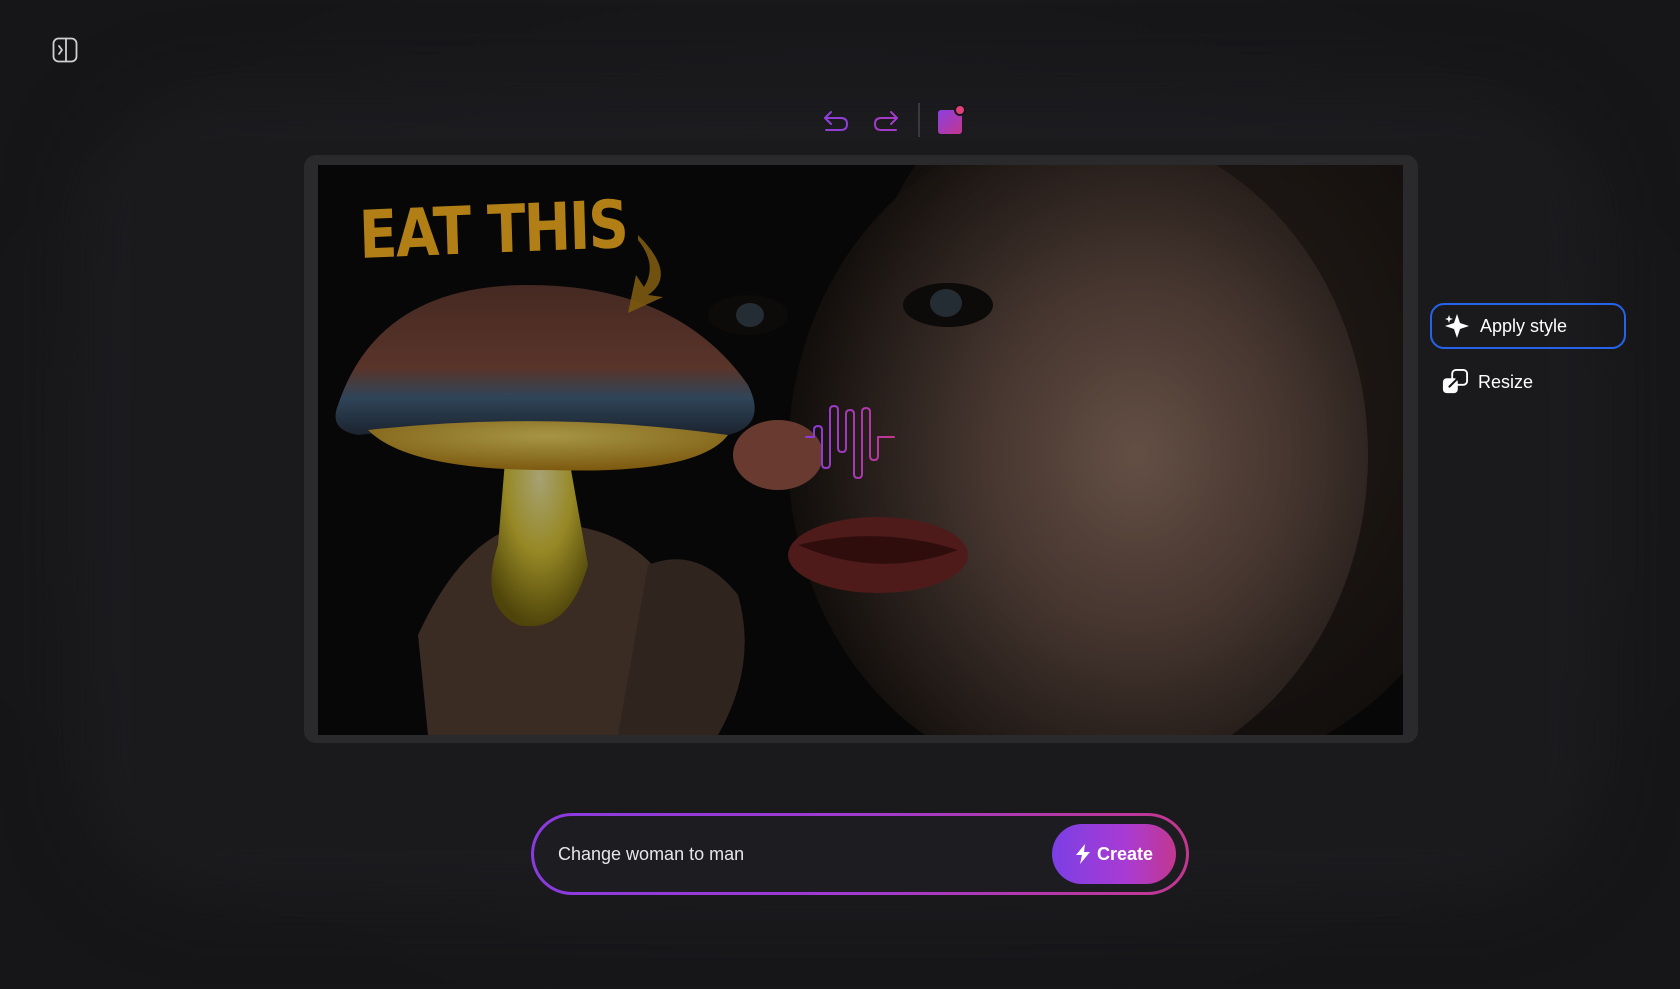  I want to click on prompt-inner: Create, so click(860, 854).